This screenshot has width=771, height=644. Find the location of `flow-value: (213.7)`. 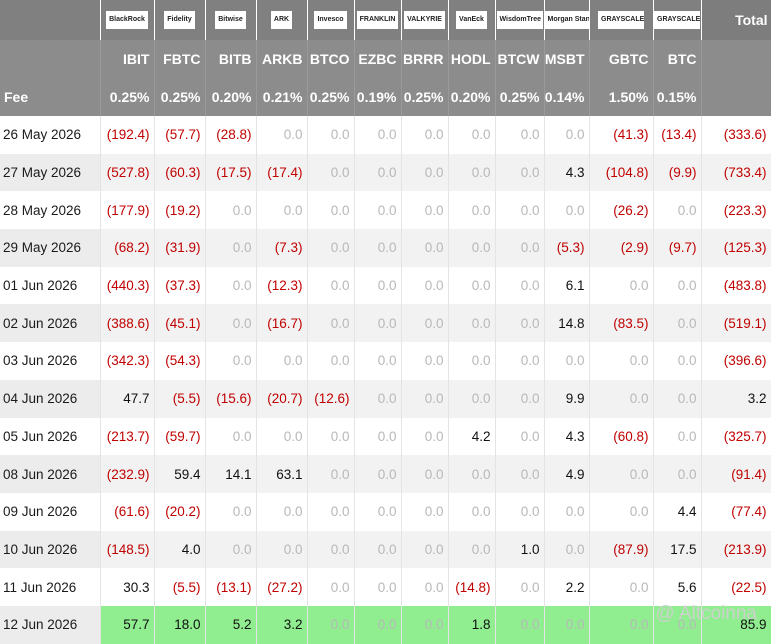

flow-value: (213.7) is located at coordinates (127, 436).